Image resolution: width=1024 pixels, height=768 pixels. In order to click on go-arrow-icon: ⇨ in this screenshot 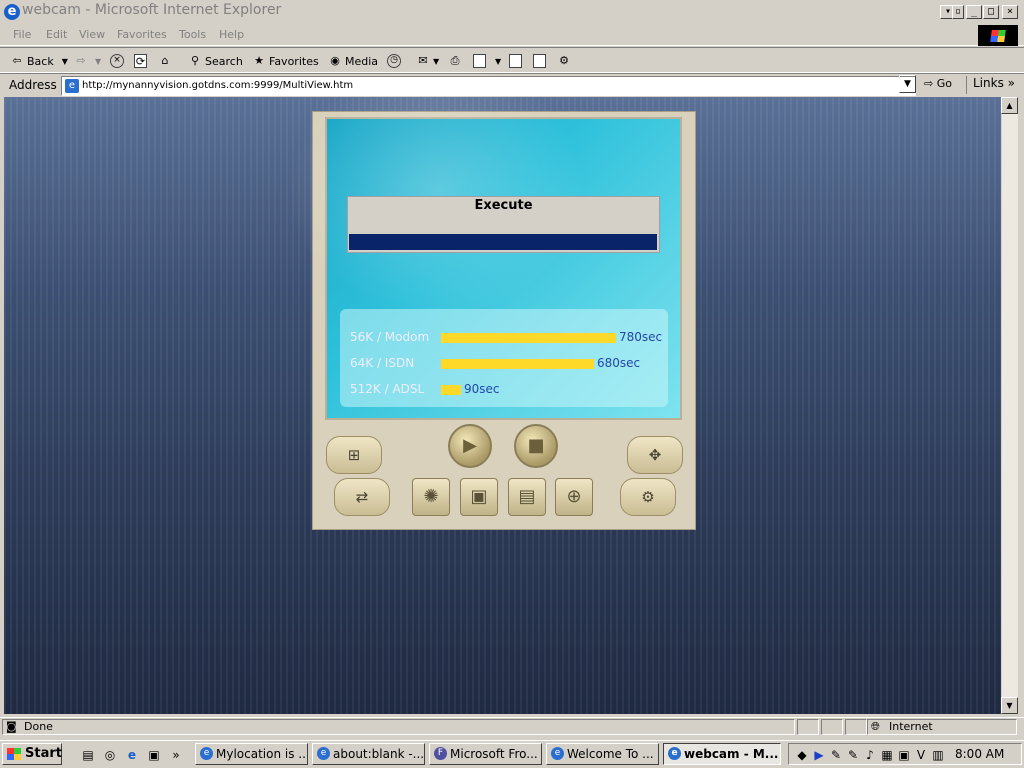, I will do `click(929, 83)`.